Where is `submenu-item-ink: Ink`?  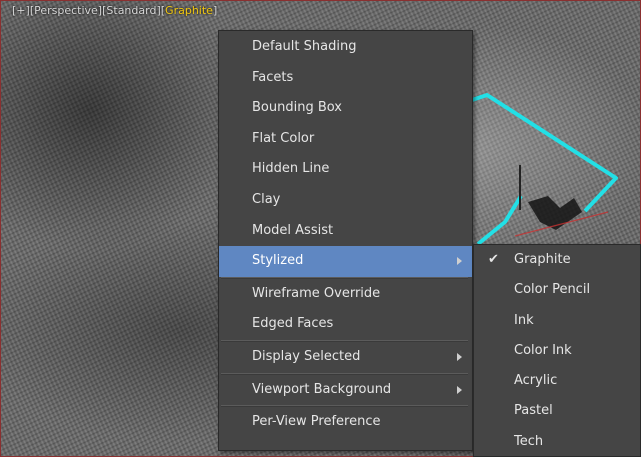
submenu-item-ink: Ink is located at coordinates (557, 321).